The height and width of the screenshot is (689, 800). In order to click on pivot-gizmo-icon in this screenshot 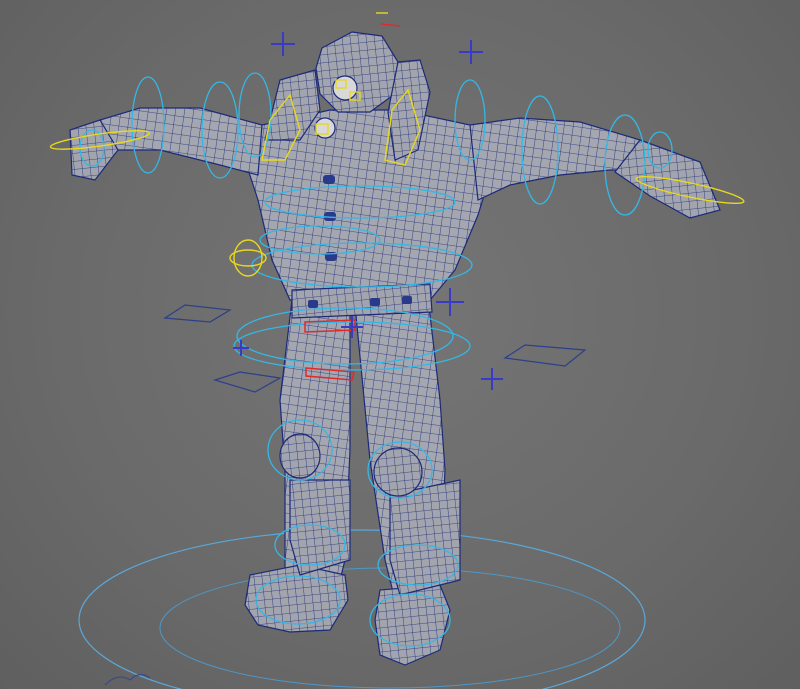, I will do `click(127, 679)`.